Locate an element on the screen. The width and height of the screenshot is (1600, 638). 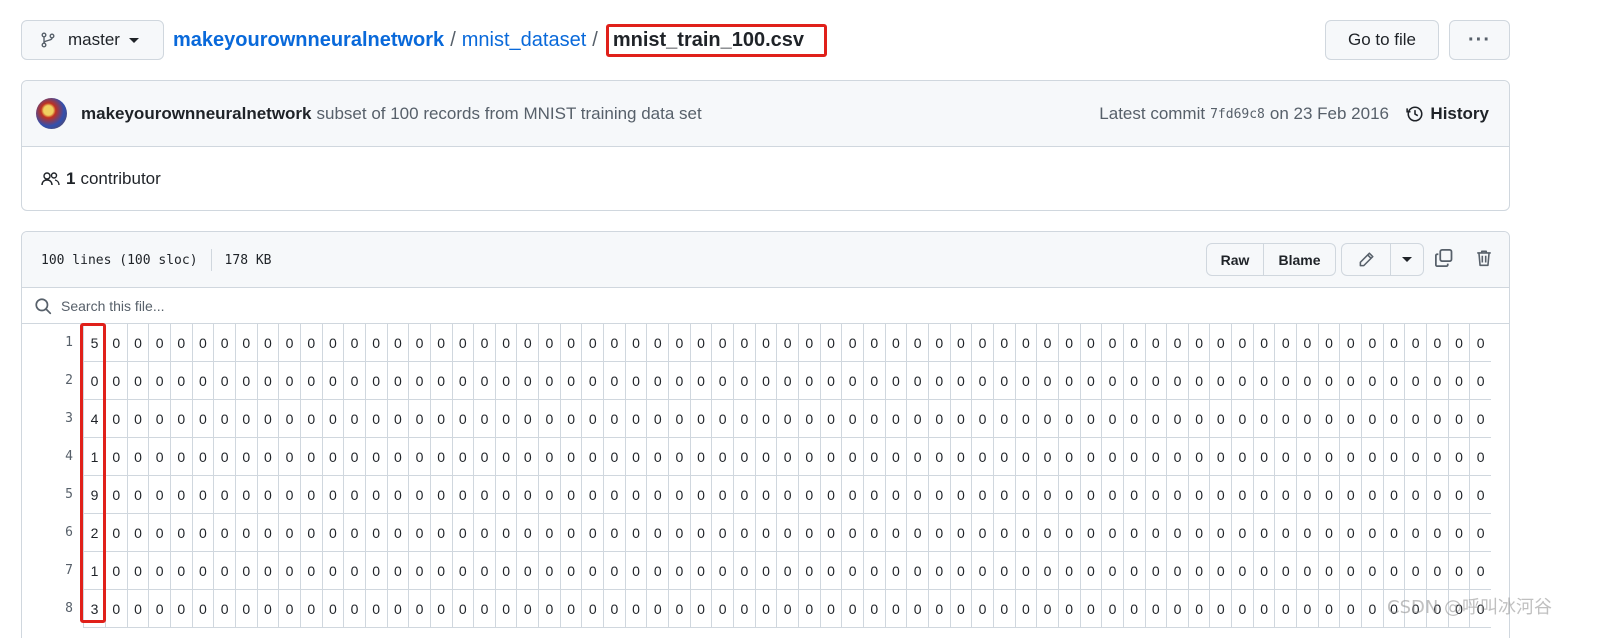
commit-sha-link: 7fd69c8 is located at coordinates (1237, 114).